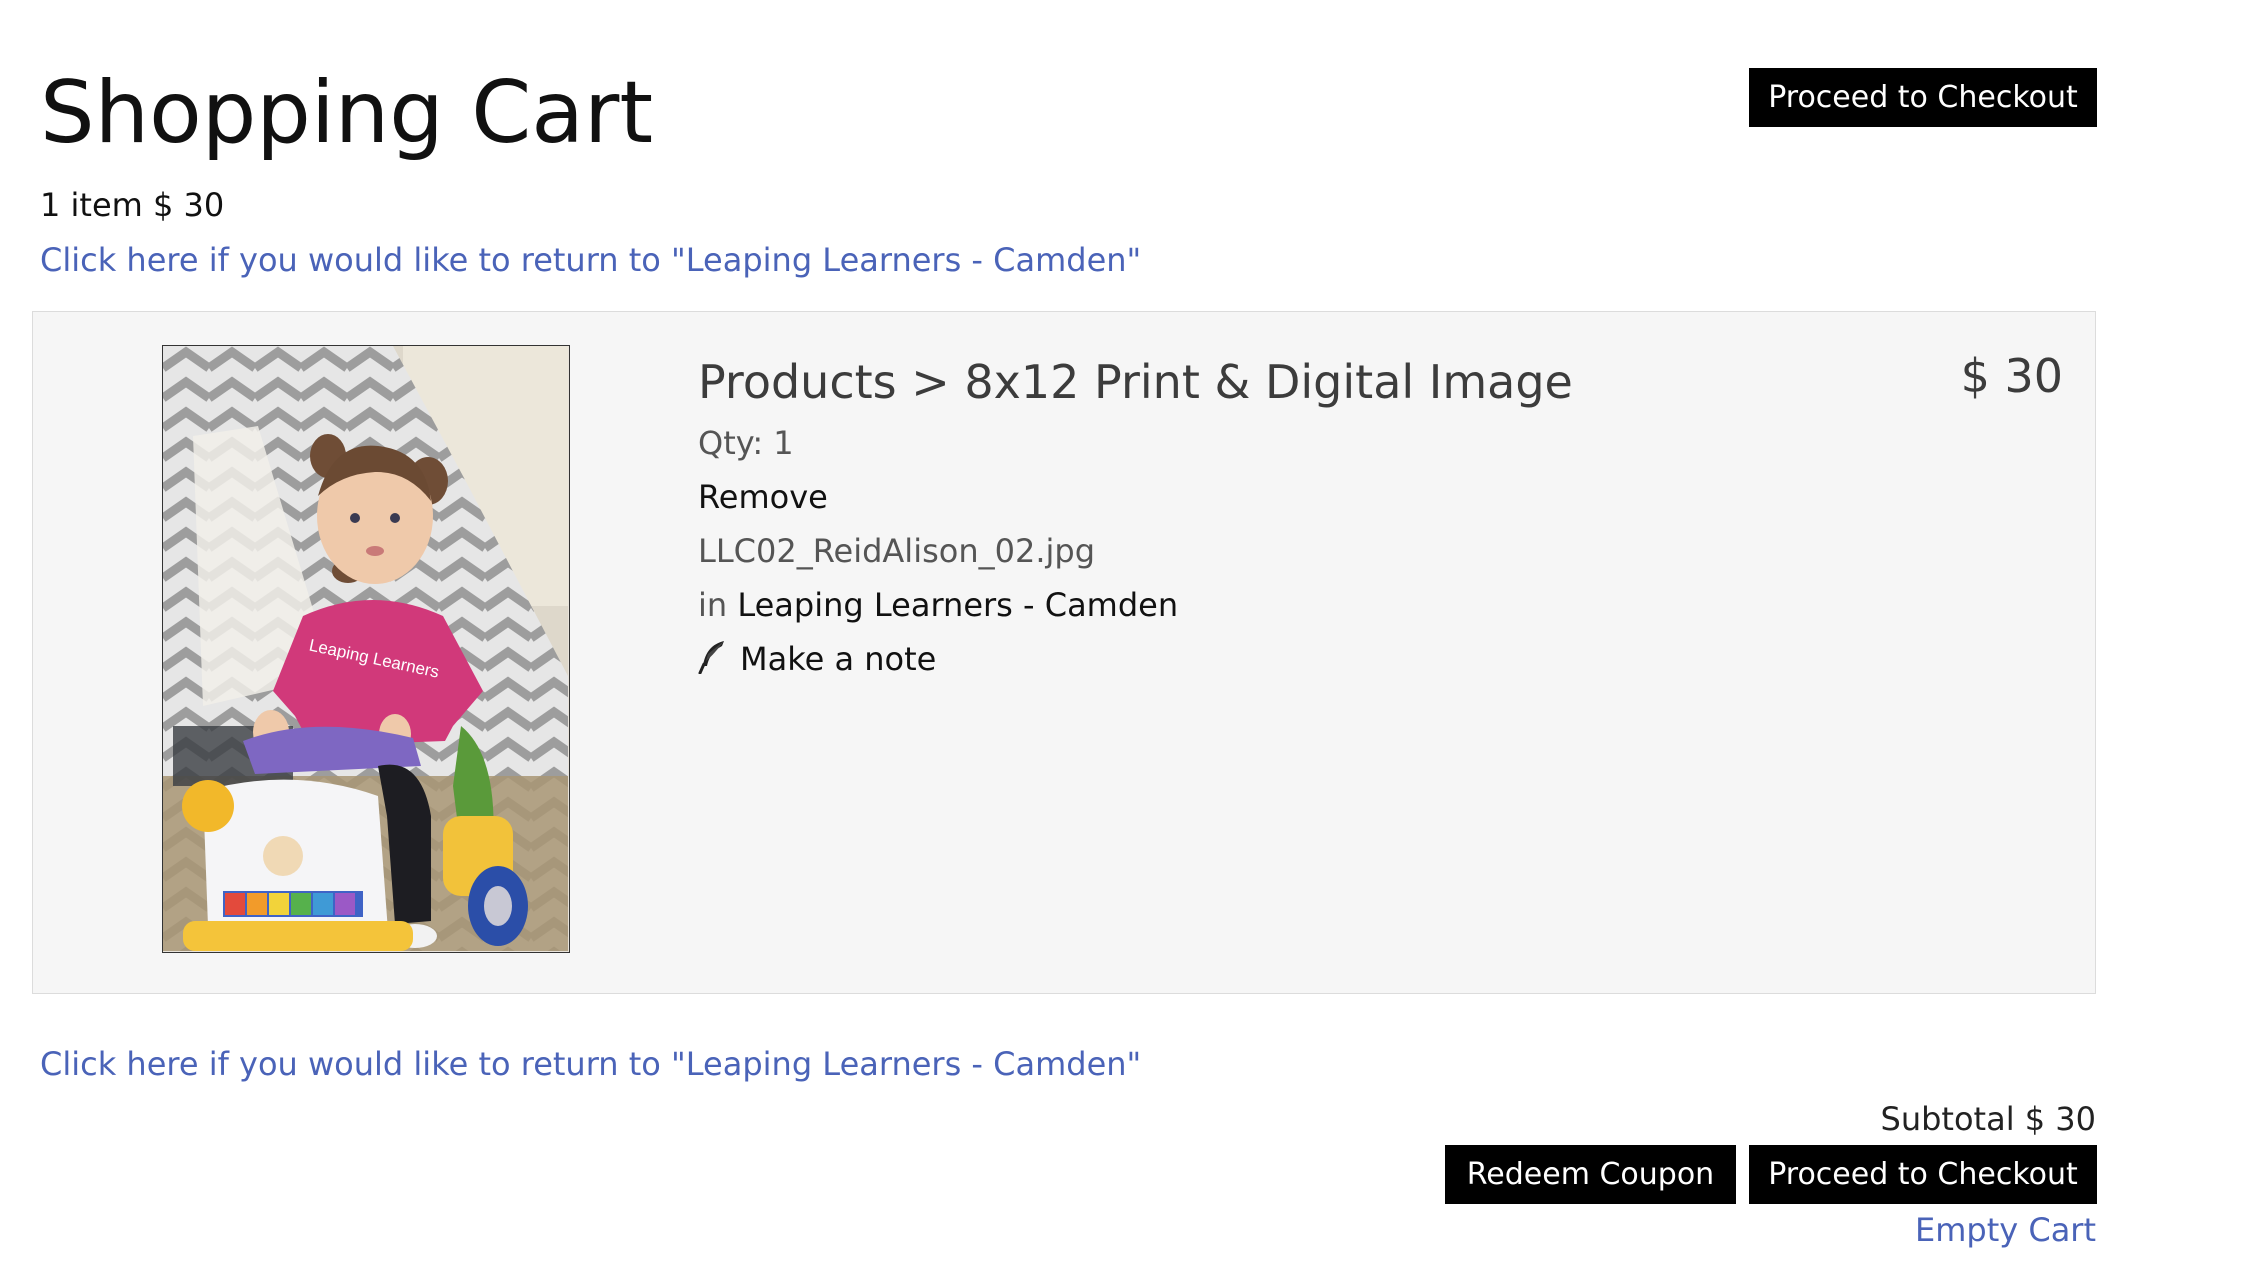  What do you see at coordinates (2005, 1230) in the screenshot?
I see `empty-cart-link: Empty Cart` at bounding box center [2005, 1230].